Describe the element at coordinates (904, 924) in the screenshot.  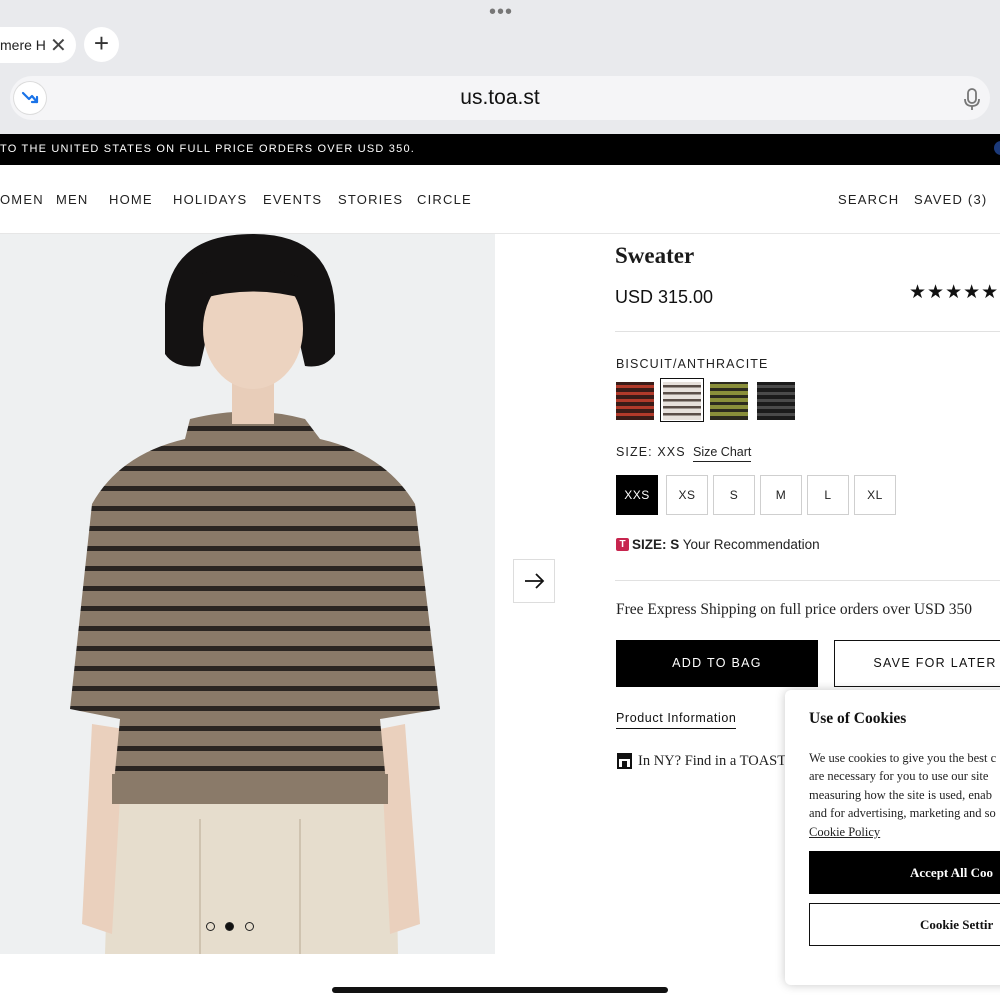
I see `cookie-settings-button: Cookie Settir` at that location.